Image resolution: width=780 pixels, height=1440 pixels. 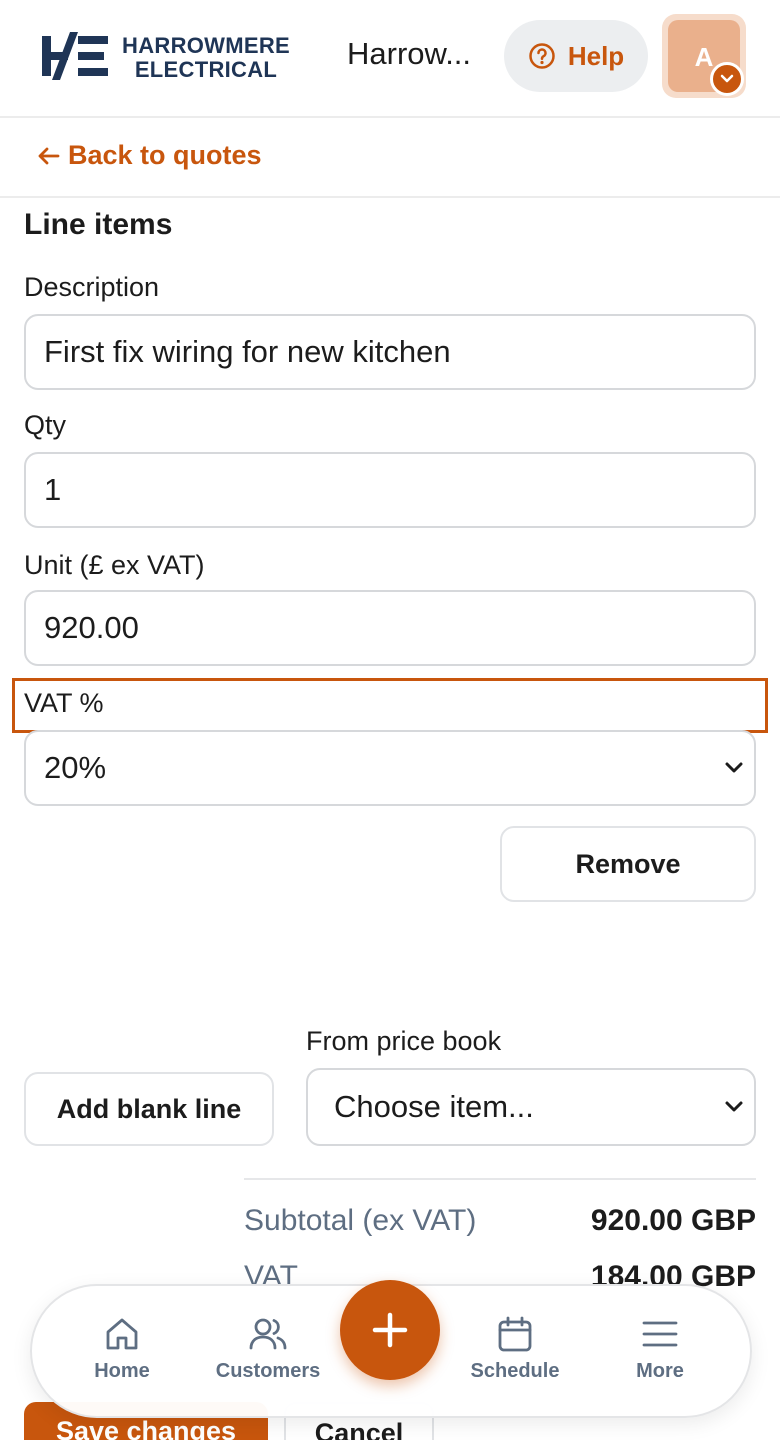 What do you see at coordinates (542, 56) in the screenshot?
I see `help-icon` at bounding box center [542, 56].